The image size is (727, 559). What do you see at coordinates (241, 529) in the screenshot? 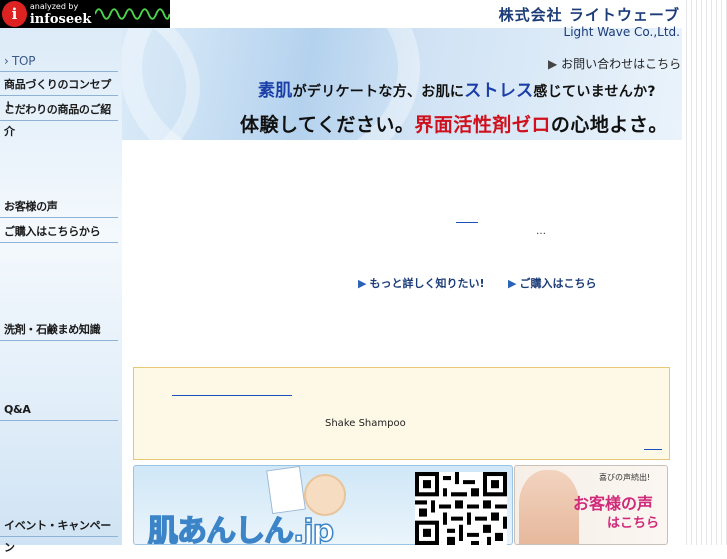
I see `banner-logo: 肌あんしん.jp` at bounding box center [241, 529].